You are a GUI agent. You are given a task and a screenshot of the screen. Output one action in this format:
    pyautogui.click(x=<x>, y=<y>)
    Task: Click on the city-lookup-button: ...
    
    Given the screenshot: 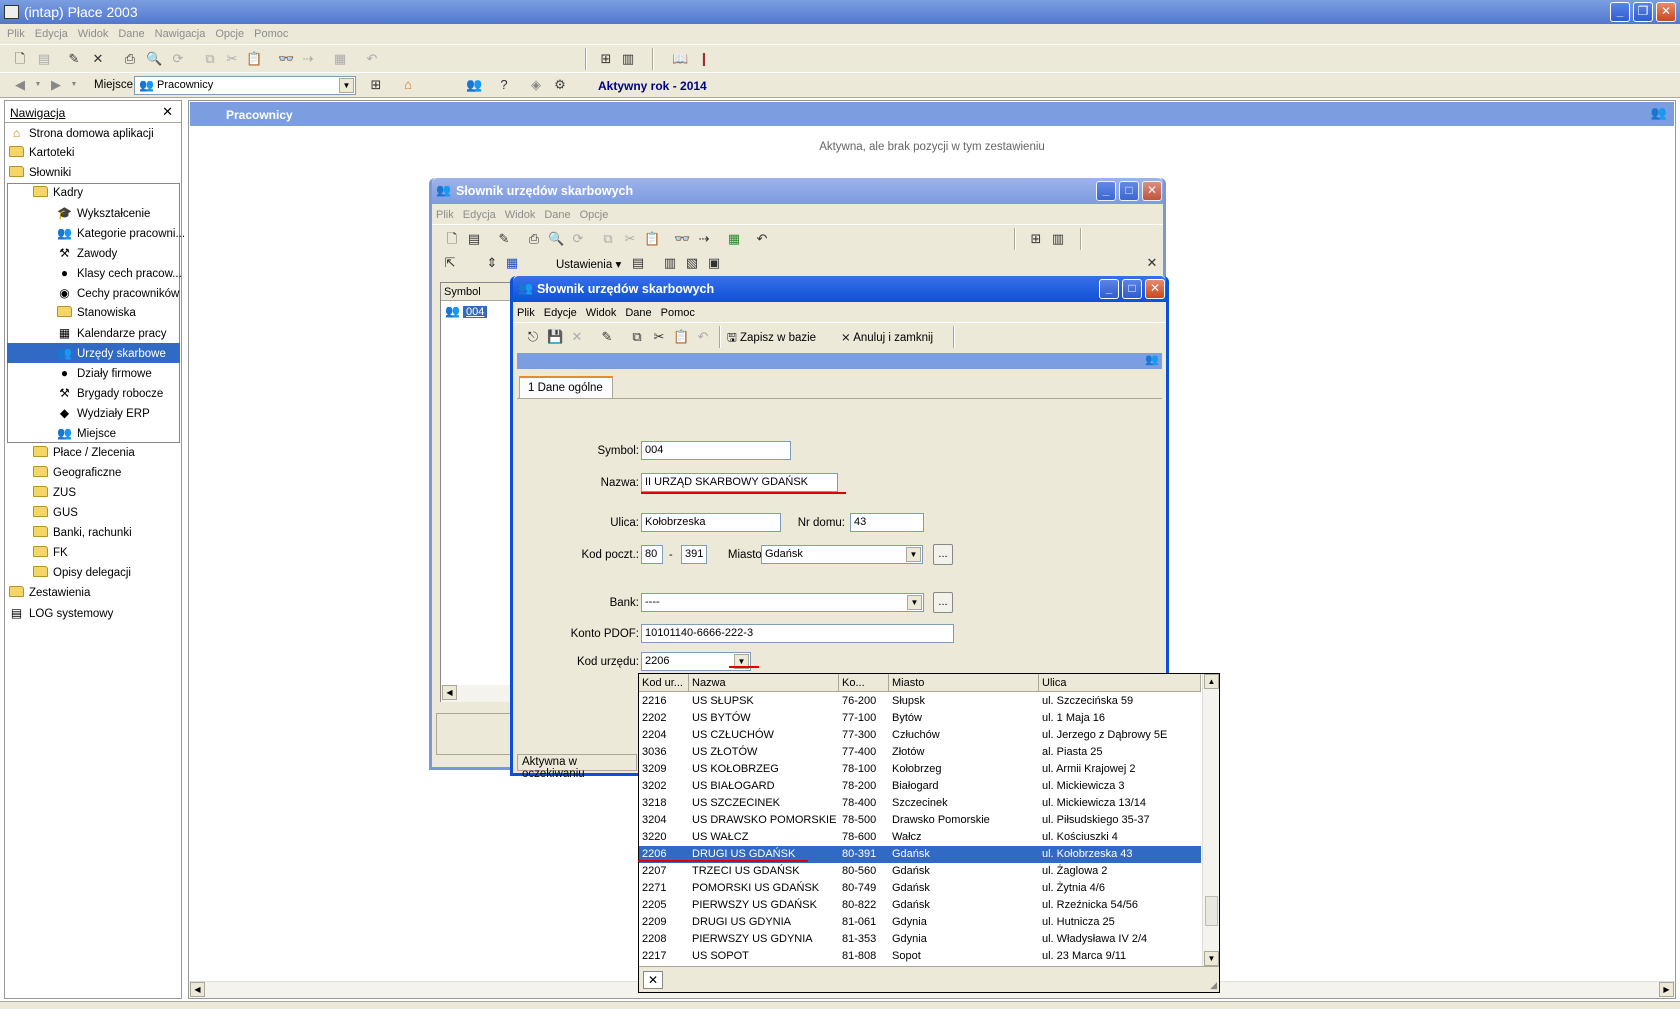 What is the action you would take?
    pyautogui.click(x=943, y=554)
    